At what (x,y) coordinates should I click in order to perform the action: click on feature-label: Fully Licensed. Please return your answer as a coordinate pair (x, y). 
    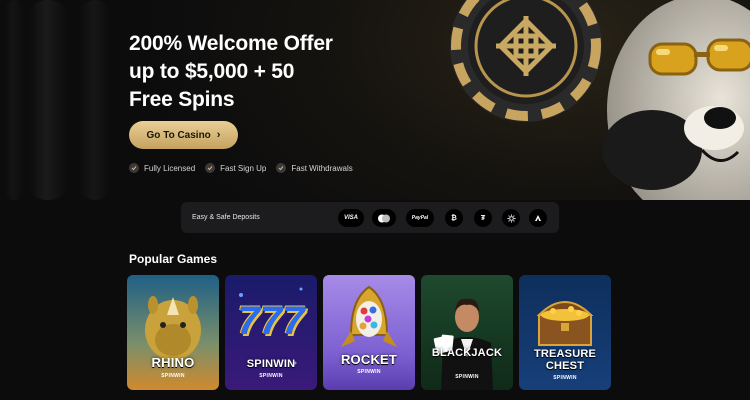
    Looking at the image, I should click on (170, 168).